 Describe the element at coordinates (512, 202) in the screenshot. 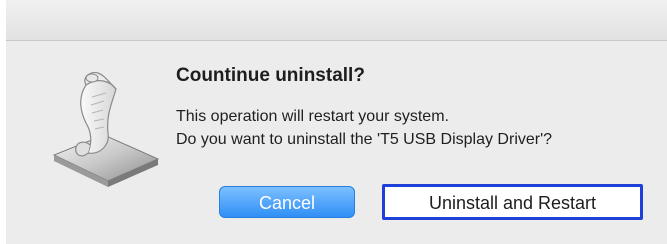

I see `uninstall-and-restart-button: Uninstall and Restart` at that location.